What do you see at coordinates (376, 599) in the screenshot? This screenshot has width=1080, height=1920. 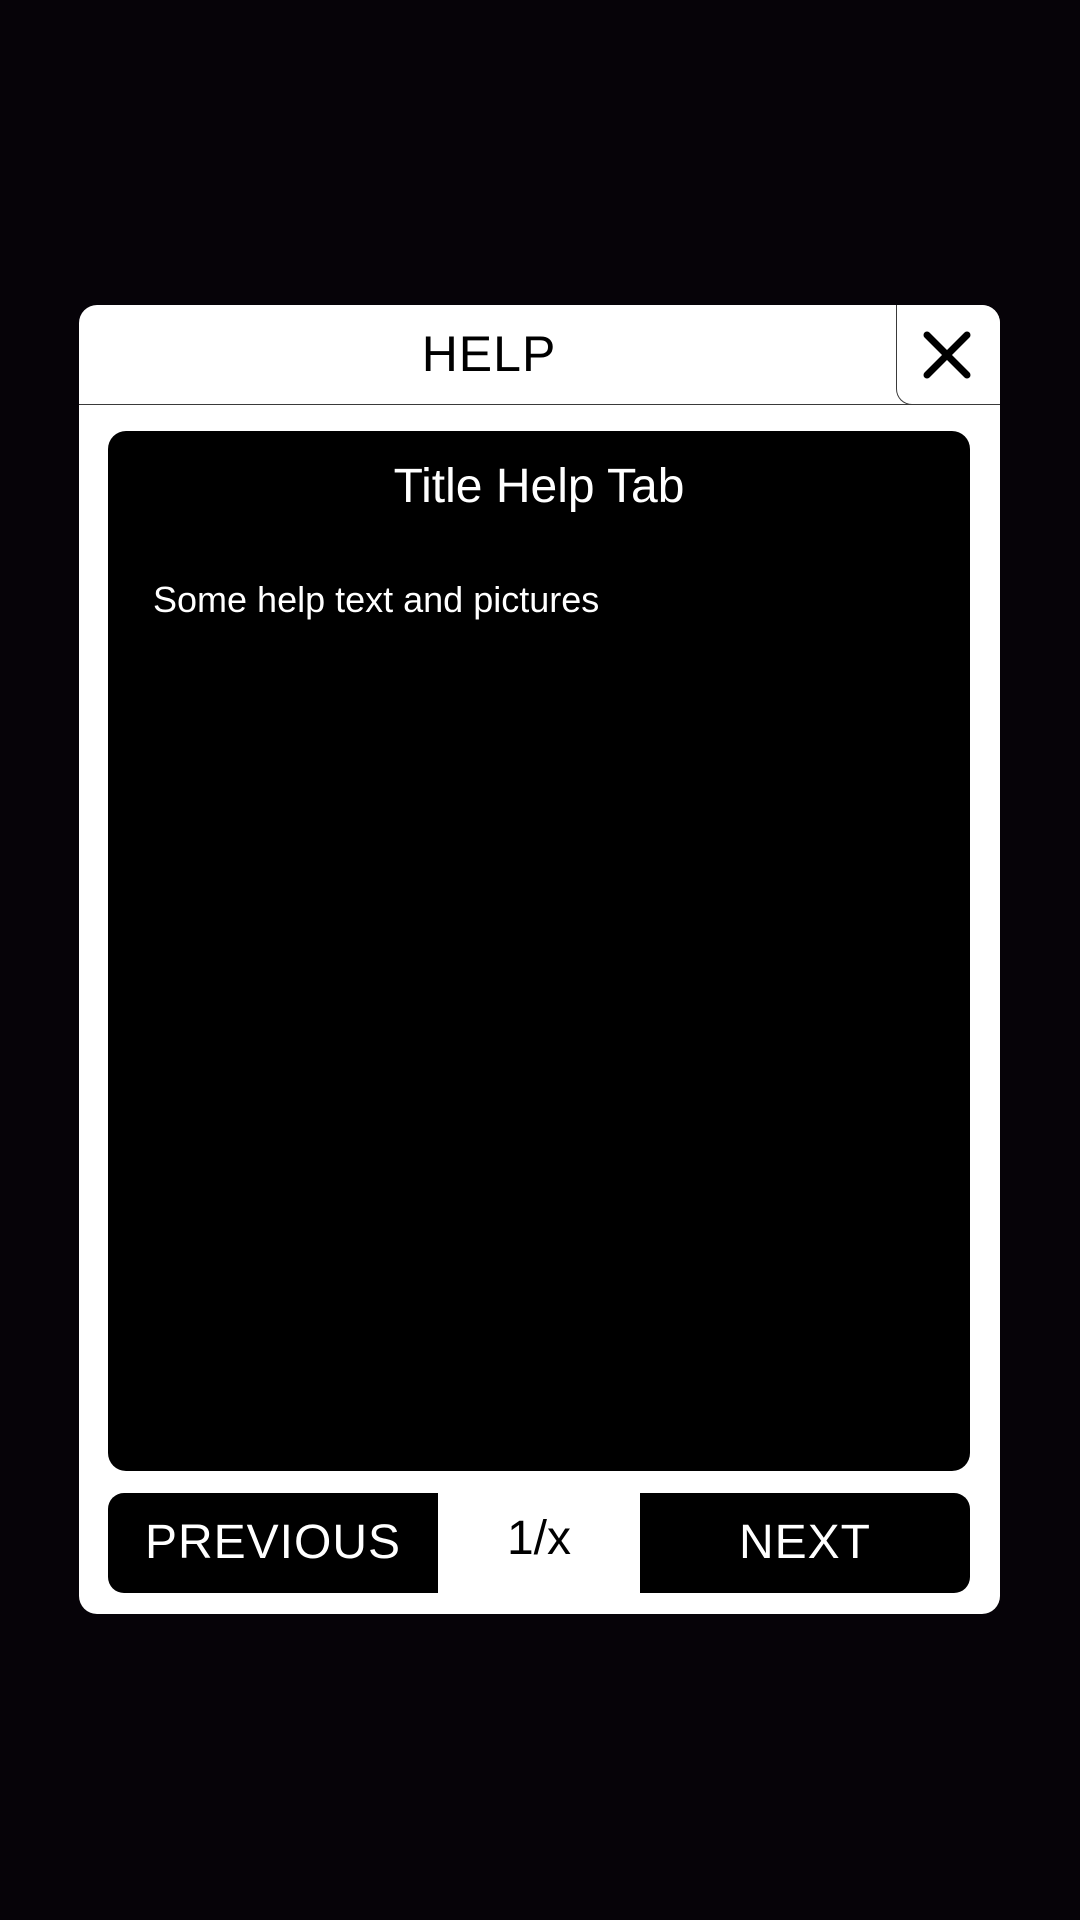 I see `help-body-text: Some help text and pictures` at bounding box center [376, 599].